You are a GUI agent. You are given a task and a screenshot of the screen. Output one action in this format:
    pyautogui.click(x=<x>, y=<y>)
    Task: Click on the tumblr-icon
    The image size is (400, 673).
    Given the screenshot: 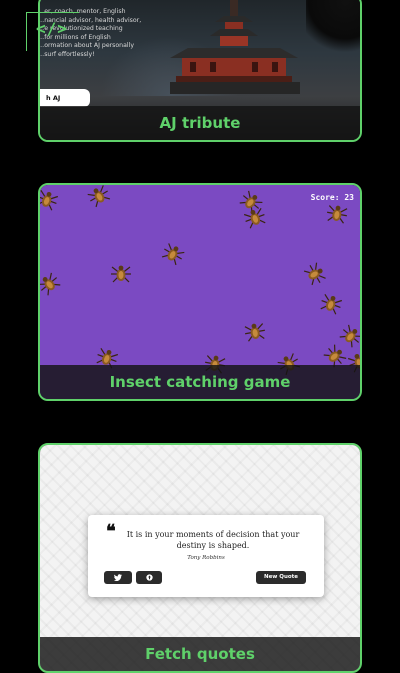 What is the action you would take?
    pyautogui.click(x=149, y=577)
    